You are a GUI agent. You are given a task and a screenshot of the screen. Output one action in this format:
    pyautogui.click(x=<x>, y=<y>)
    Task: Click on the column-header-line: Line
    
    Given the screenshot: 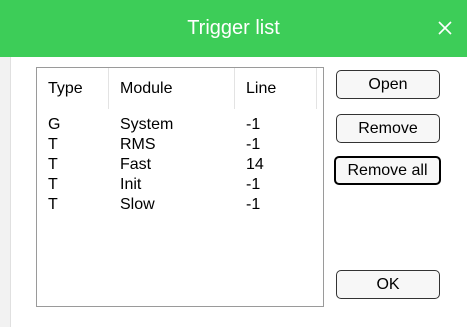 What is the action you would take?
    pyautogui.click(x=276, y=88)
    